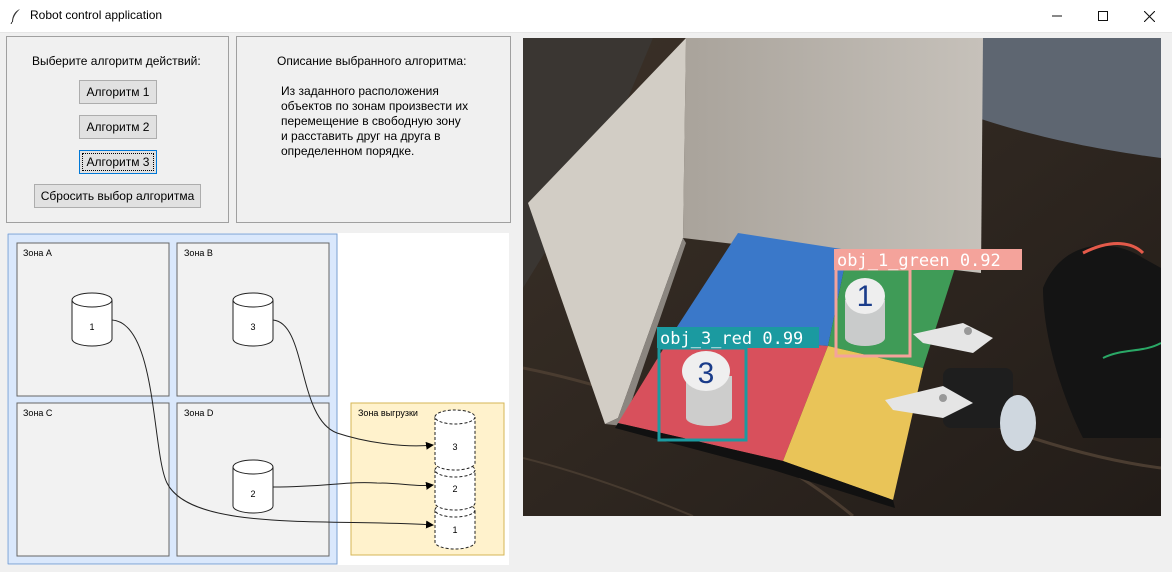 This screenshot has width=1172, height=572. I want to click on feather-icon, so click(15, 16).